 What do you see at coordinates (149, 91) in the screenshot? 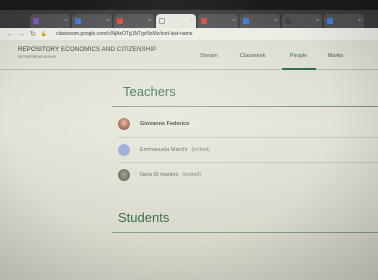
I see `teachers-heading: Teachers` at bounding box center [149, 91].